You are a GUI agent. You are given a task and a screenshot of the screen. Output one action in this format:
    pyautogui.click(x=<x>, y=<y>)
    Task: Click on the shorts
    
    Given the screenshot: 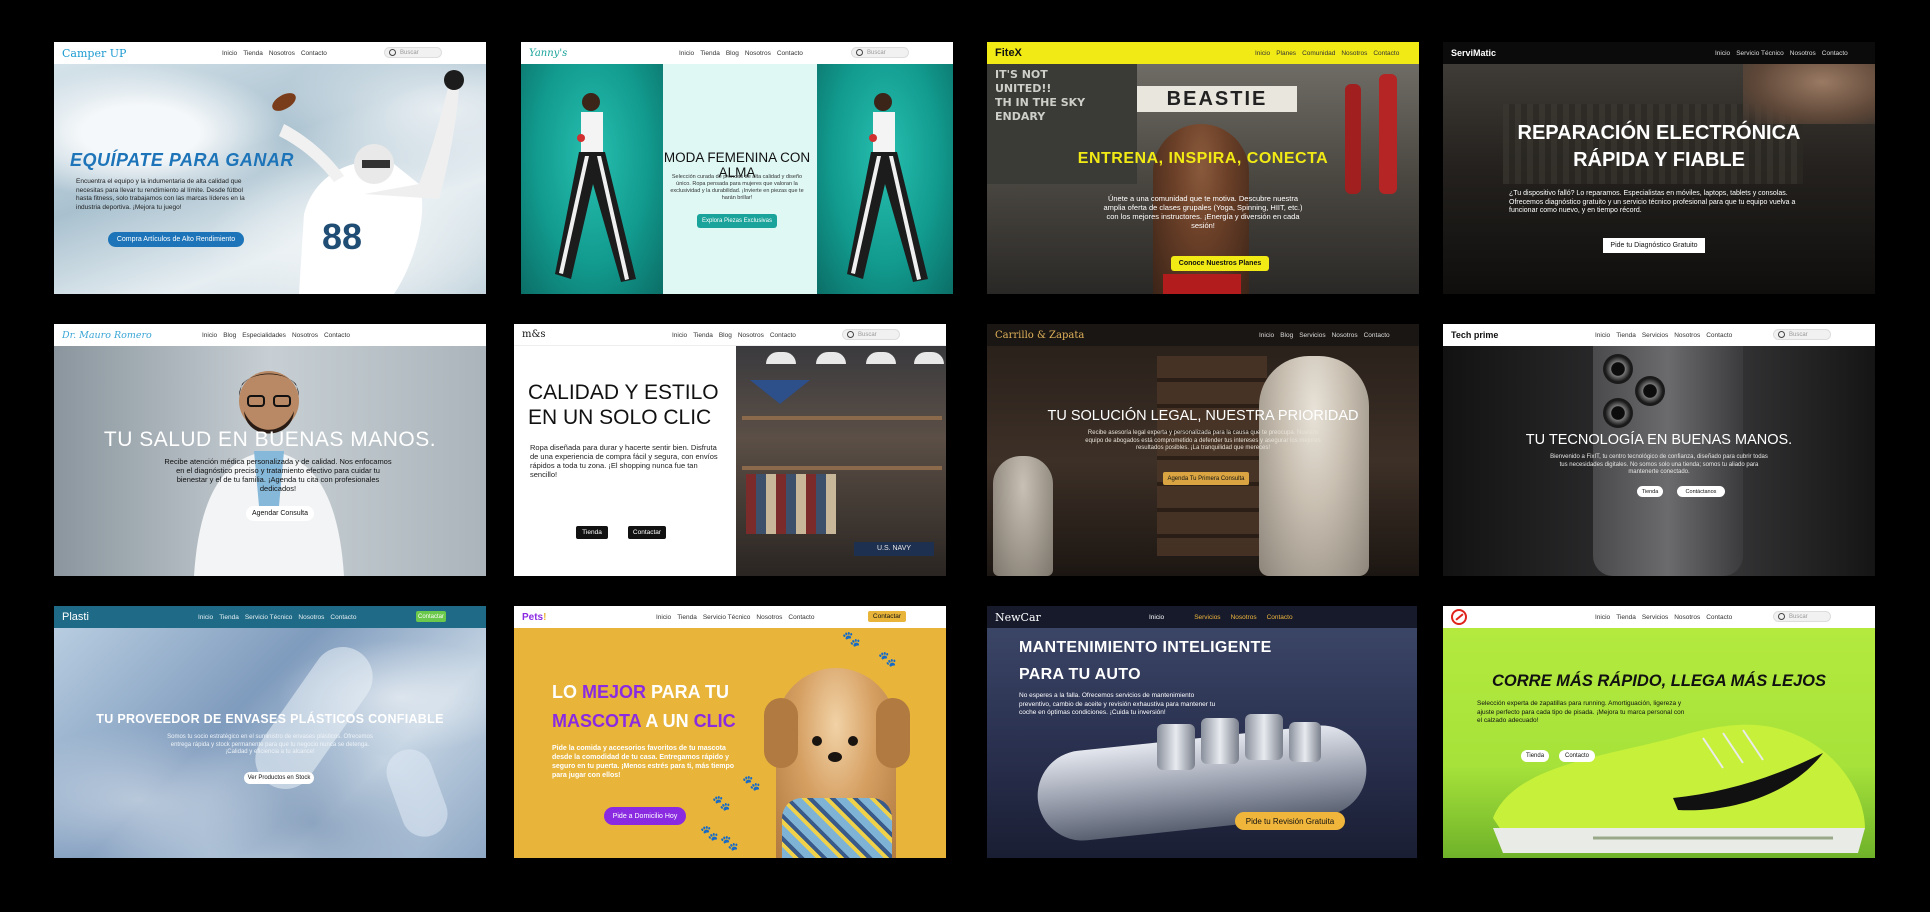 What is the action you would take?
    pyautogui.click(x=1202, y=284)
    